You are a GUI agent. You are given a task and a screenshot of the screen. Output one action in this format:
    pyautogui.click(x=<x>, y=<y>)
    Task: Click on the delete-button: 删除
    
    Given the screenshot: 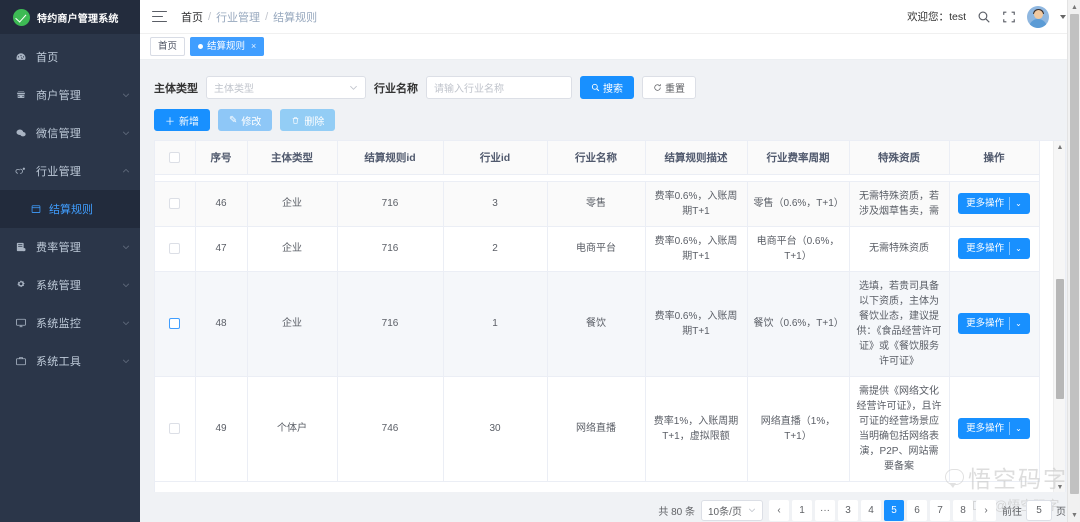 What is the action you would take?
    pyautogui.click(x=308, y=120)
    